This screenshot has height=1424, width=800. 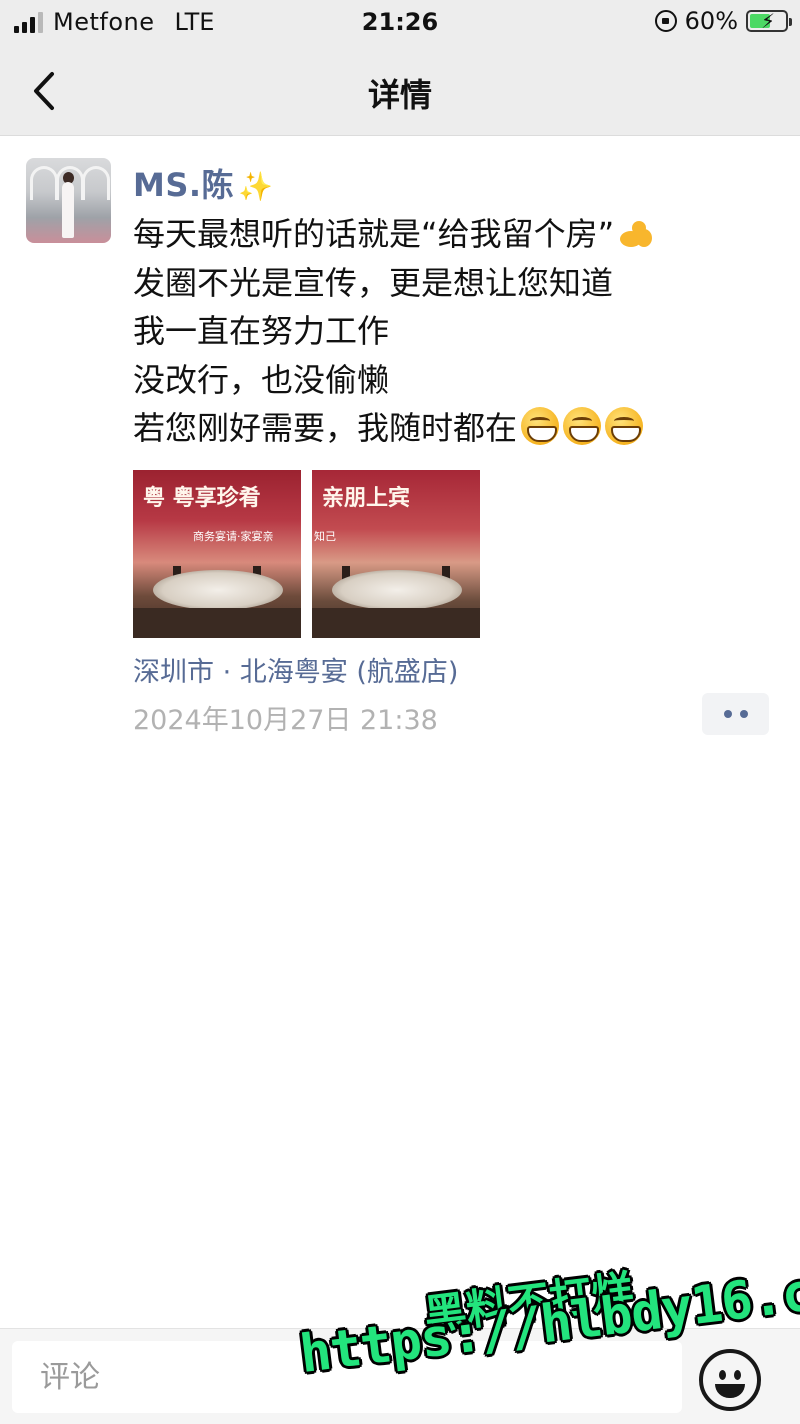 What do you see at coordinates (735, 714) in the screenshot?
I see `more-options-button` at bounding box center [735, 714].